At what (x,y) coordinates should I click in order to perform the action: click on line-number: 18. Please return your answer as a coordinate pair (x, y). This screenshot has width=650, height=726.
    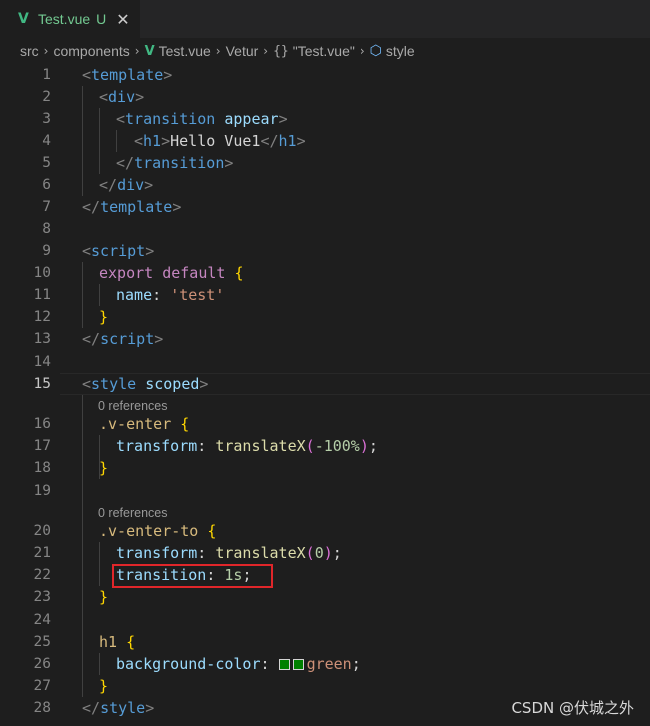
    Looking at the image, I should click on (42, 468).